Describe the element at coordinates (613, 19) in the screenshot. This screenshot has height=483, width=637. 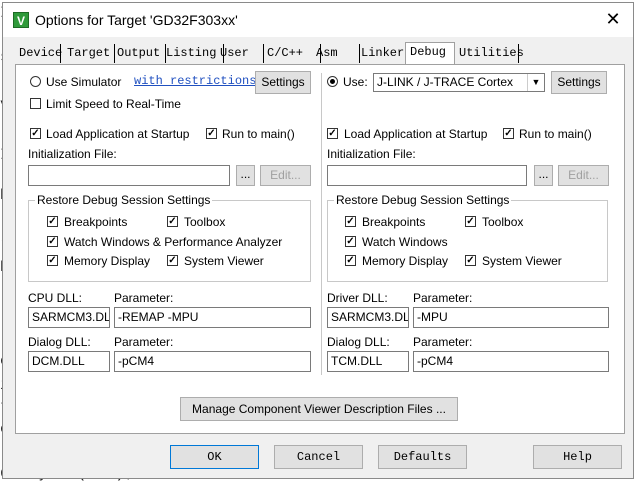
I see `close-icon: ✕` at that location.